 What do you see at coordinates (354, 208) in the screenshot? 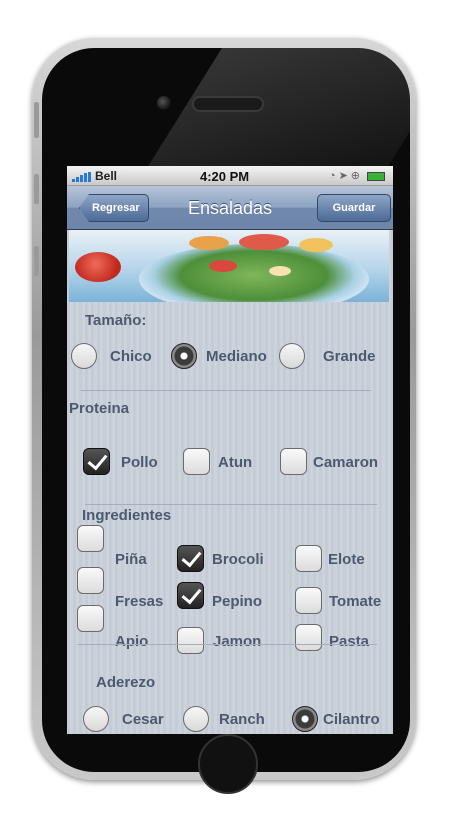
I see `save-button: Guardar` at bounding box center [354, 208].